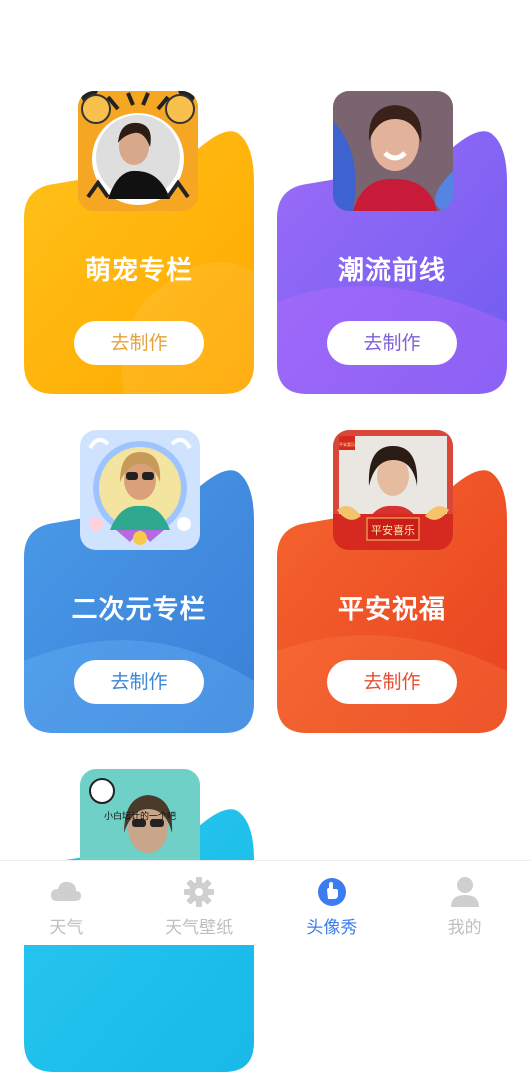 The height and width of the screenshot is (1072, 531). What do you see at coordinates (66, 891) in the screenshot?
I see `cloud-icon` at bounding box center [66, 891].